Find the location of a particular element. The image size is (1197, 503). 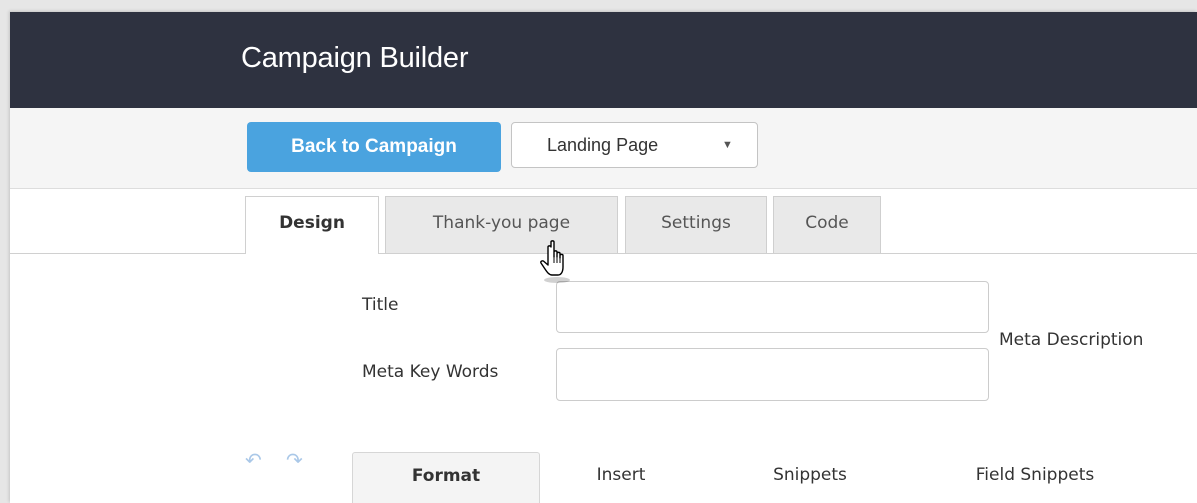

tab-code: Code is located at coordinates (827, 224).